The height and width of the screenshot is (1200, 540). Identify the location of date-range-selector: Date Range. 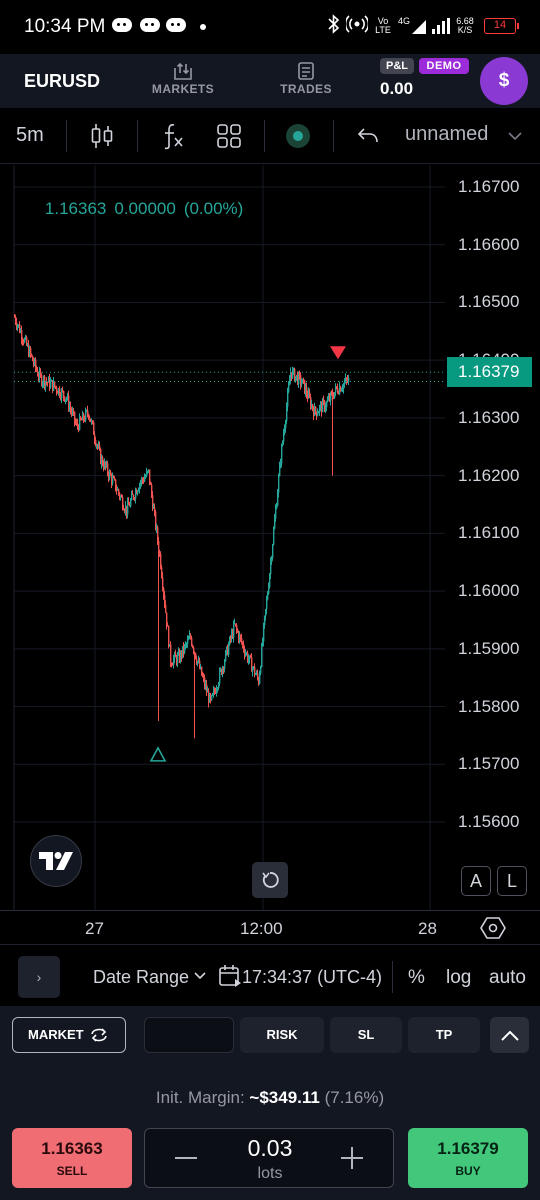
(141, 977).